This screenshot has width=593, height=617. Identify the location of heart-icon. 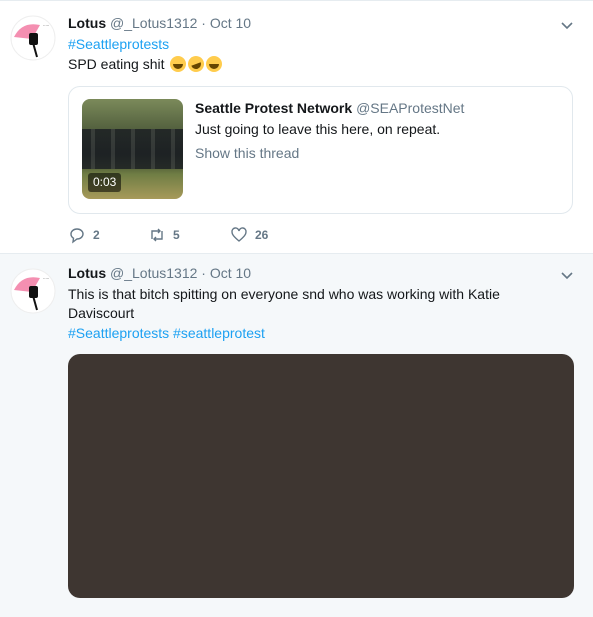
(239, 234).